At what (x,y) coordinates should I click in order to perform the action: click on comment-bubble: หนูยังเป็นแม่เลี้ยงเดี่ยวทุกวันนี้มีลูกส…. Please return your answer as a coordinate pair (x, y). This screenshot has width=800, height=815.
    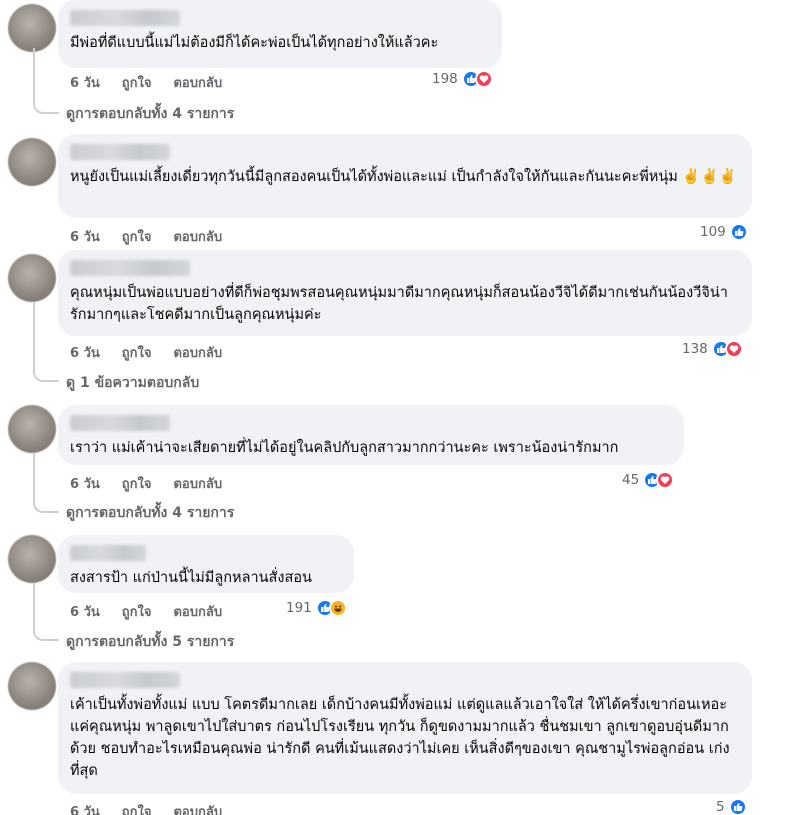
    Looking at the image, I should click on (405, 176).